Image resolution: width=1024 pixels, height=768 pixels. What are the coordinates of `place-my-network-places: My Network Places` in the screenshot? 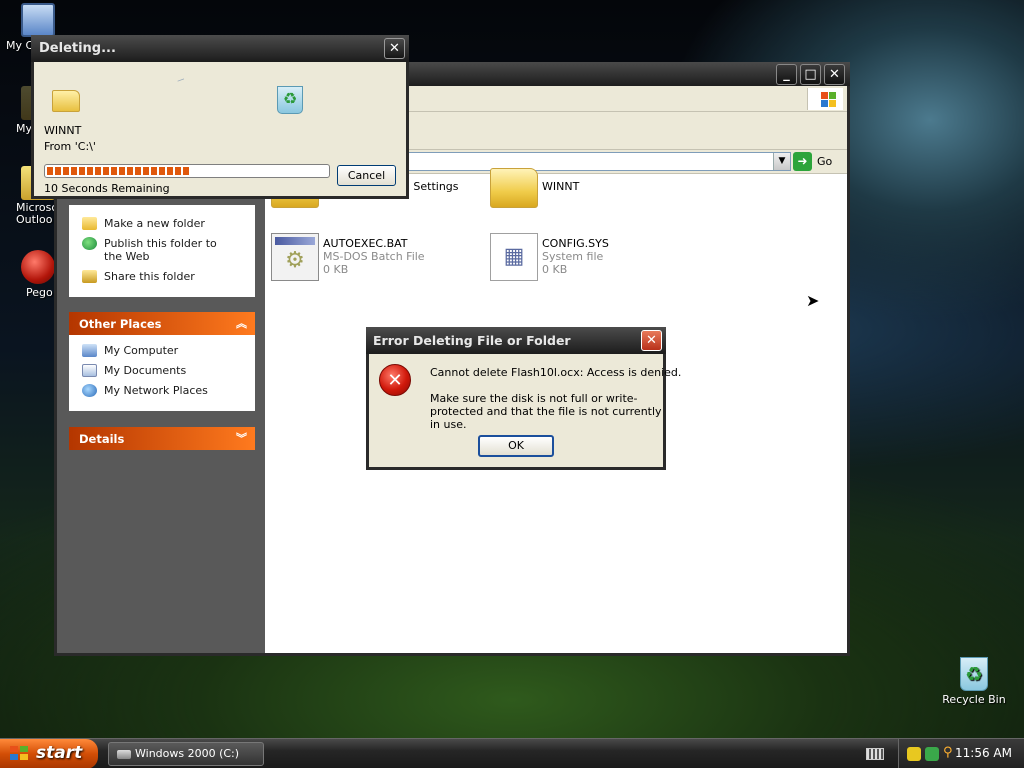 It's located at (162, 390).